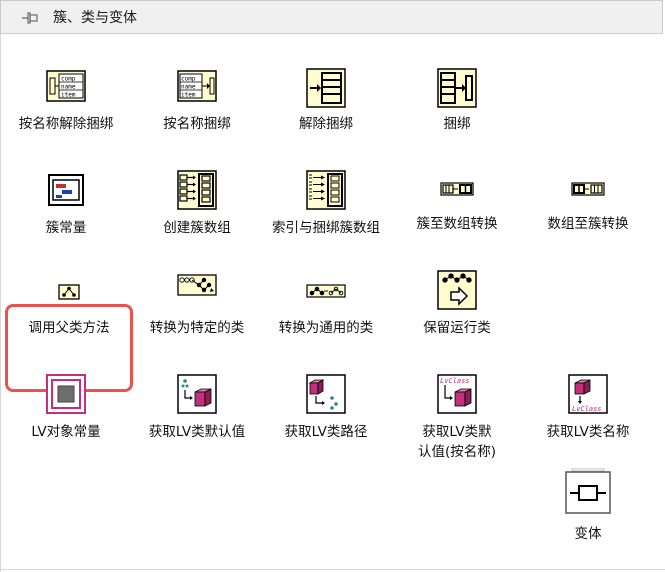 This screenshot has height=572, width=665. What do you see at coordinates (326, 394) in the screenshot?
I see `get-lv-class-path-icon` at bounding box center [326, 394].